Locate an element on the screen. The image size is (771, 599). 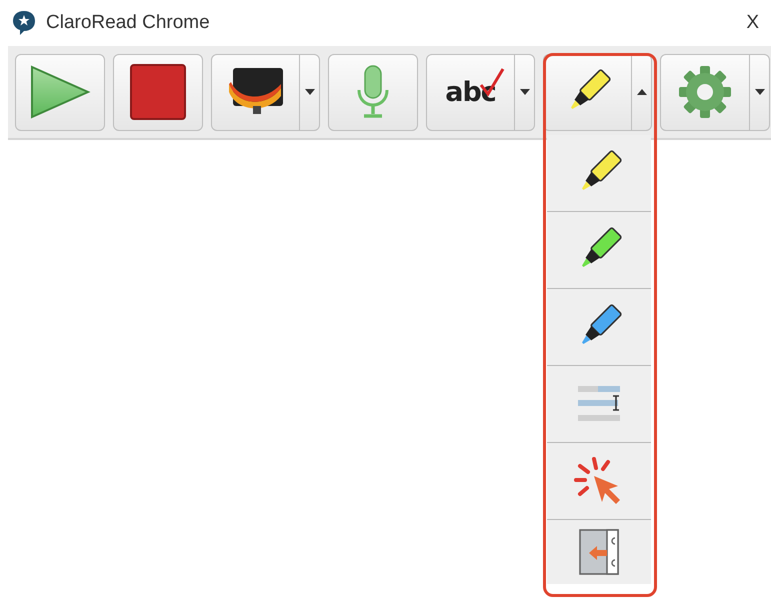
spellcheck-label: abc is located at coordinates (470, 92).